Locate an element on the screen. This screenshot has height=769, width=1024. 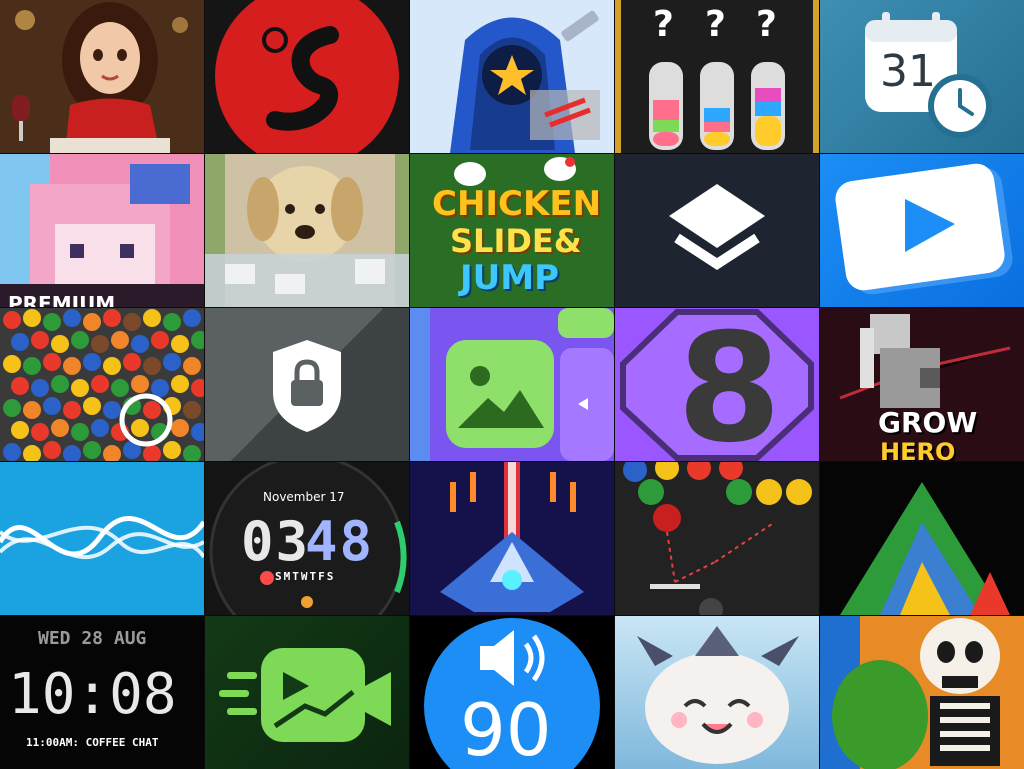
skeleton-zombie-icon is located at coordinates (922, 692).